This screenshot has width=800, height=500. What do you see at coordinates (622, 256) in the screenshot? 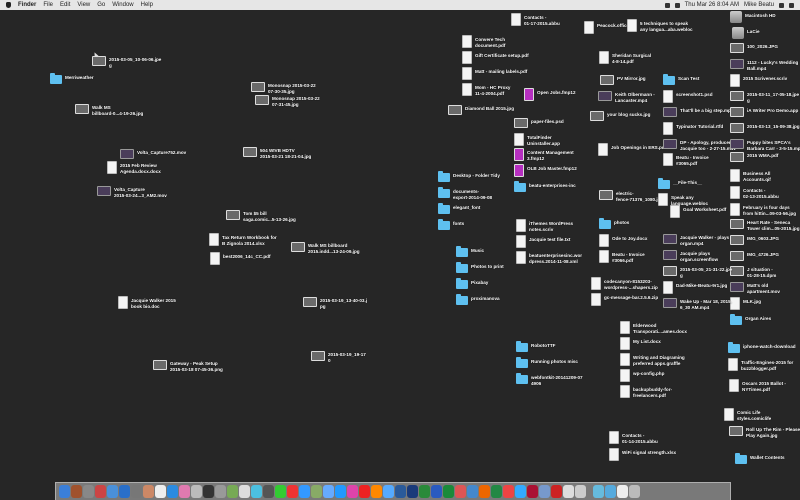
I see `desktop-file: Beatu - Invoice #3066.pdf` at bounding box center [622, 256].